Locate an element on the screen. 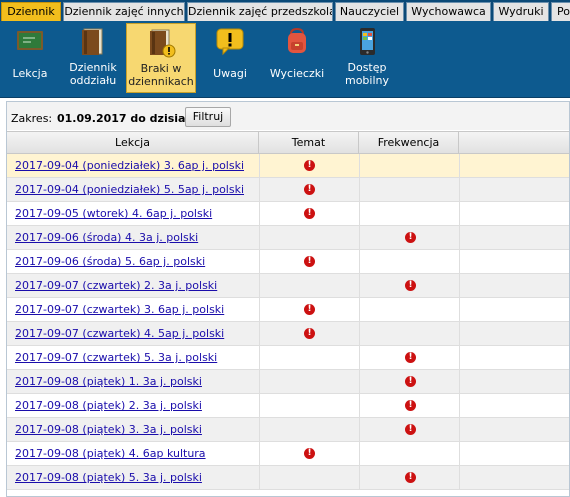  lekcja-link: 2017-09-08 (piątek) 4. 6ap kultura is located at coordinates (110, 453).